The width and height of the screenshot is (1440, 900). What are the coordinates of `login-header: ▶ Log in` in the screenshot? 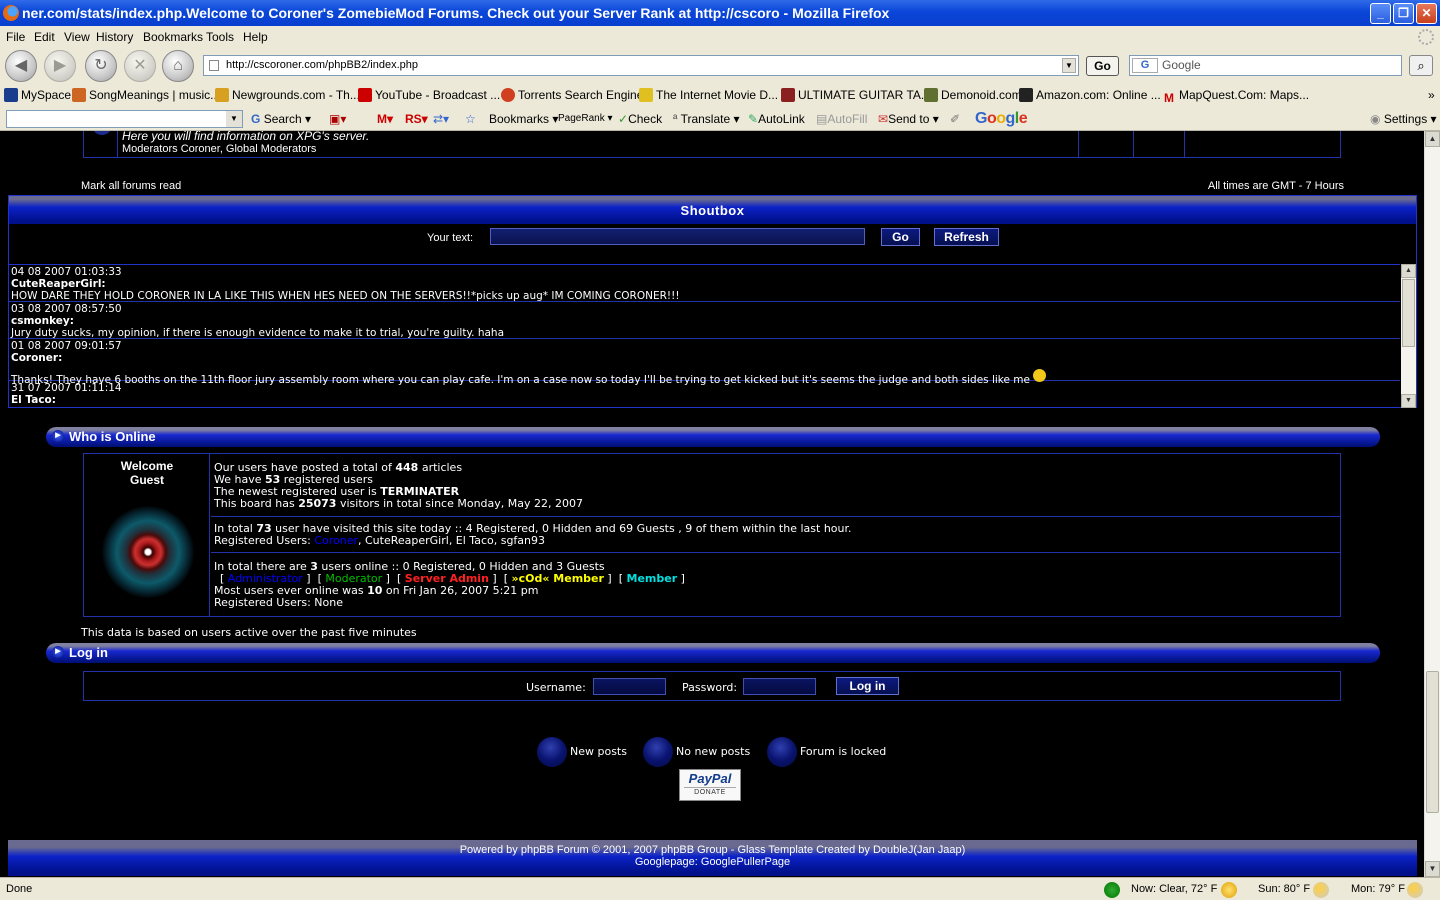 It's located at (713, 653).